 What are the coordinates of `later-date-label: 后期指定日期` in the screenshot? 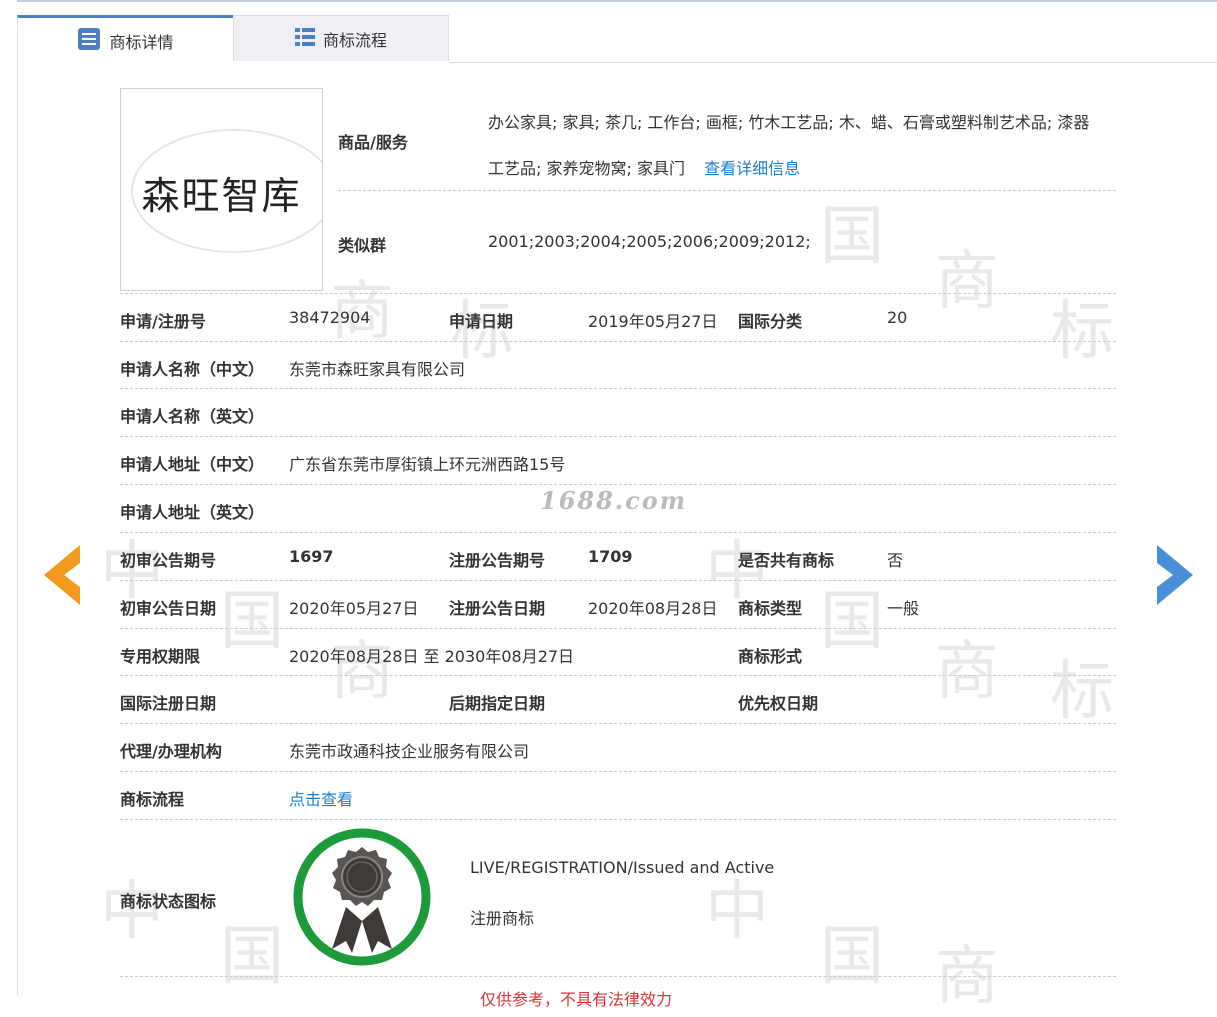 It's located at (497, 703).